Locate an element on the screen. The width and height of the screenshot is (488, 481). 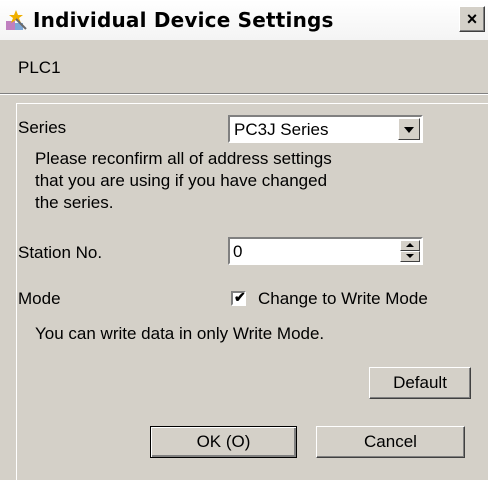
spin-down-button is located at coordinates (410, 256).